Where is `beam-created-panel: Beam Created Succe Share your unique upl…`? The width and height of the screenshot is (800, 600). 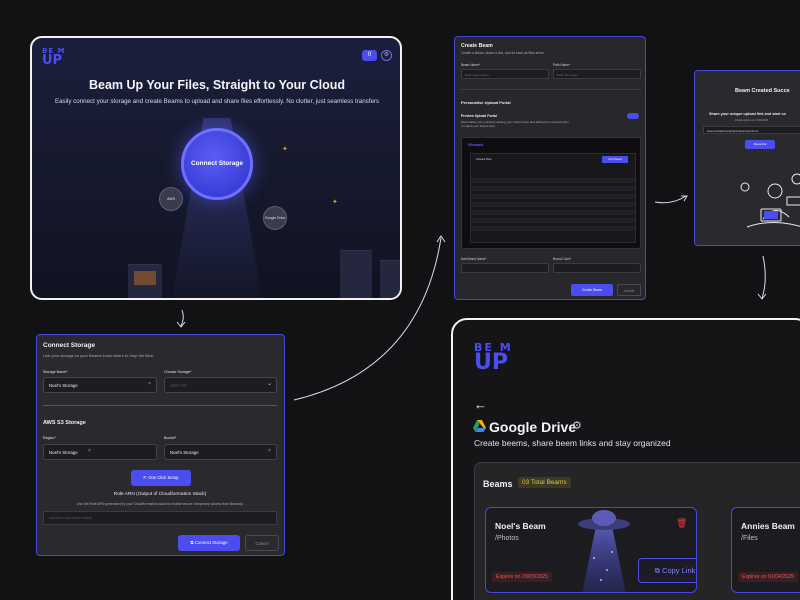
beam-created-panel: Beam Created Succe Share your unique upl… is located at coordinates (747, 158).